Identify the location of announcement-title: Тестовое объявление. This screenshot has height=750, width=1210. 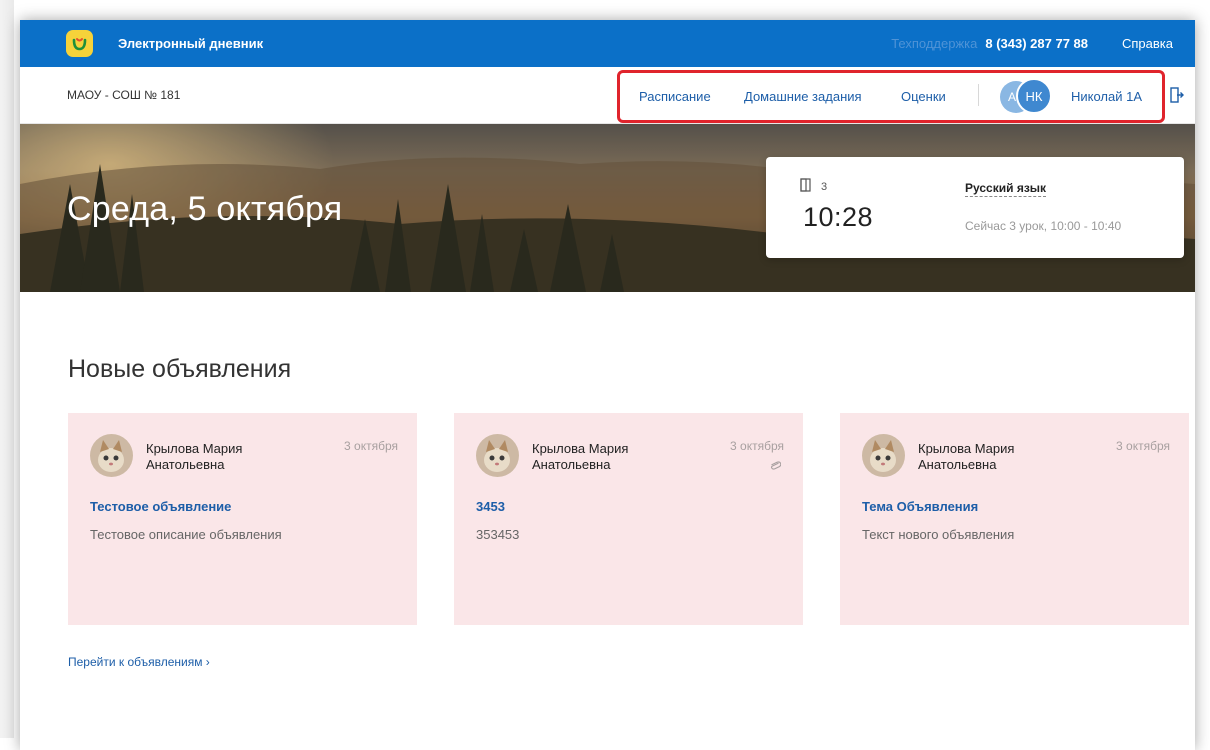
(160, 506).